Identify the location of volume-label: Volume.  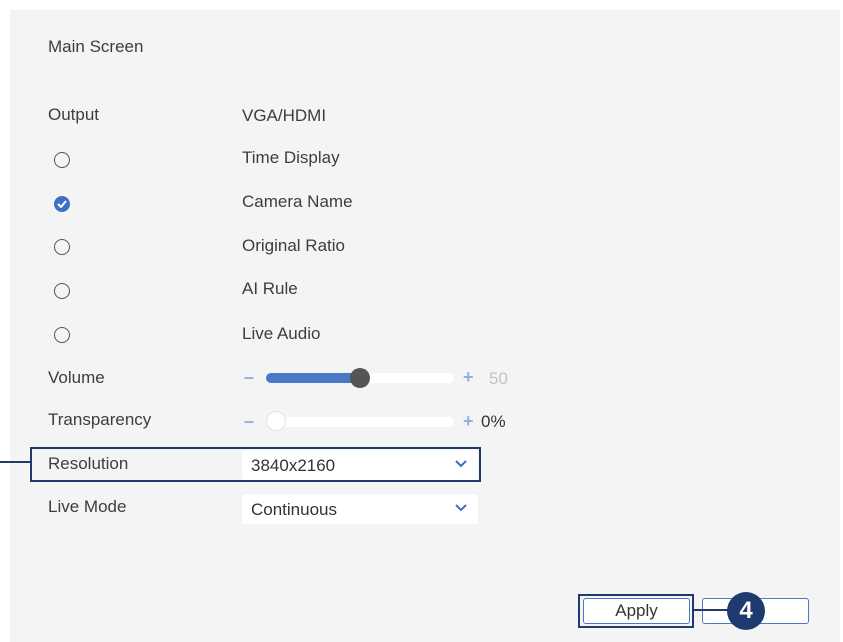
(76, 377).